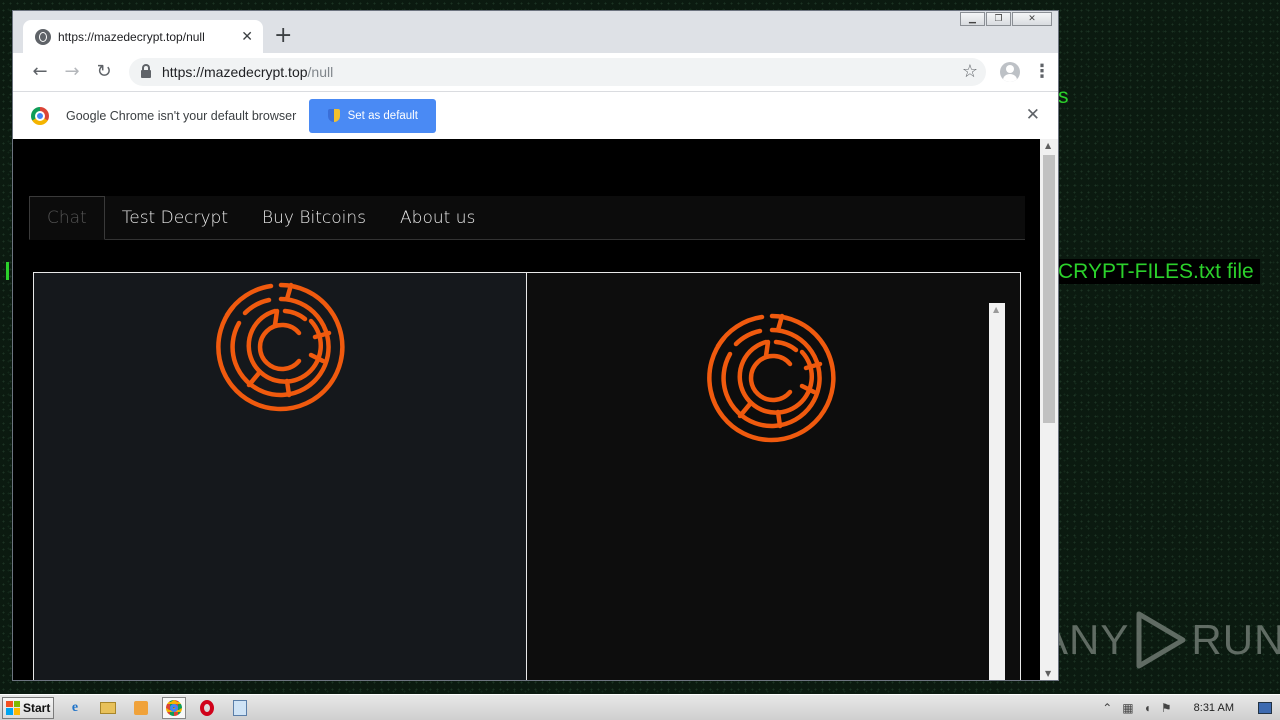 The width and height of the screenshot is (1280, 720). I want to click on set-as-default-label: Set as default, so click(382, 115).